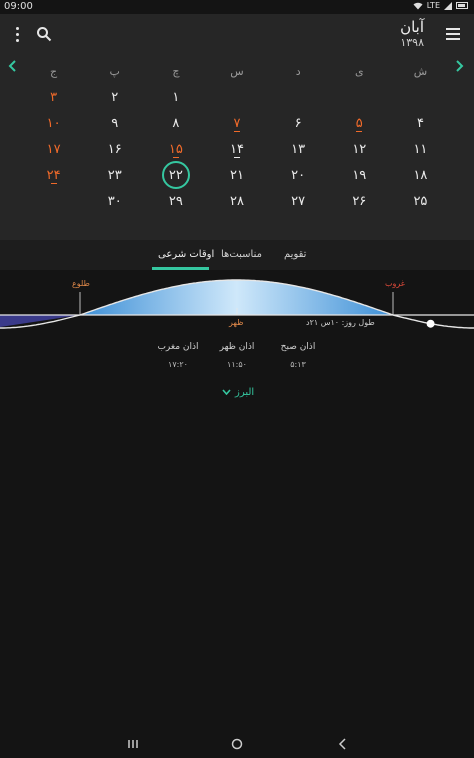 This screenshot has height=758, width=474. Describe the element at coordinates (420, 71) in the screenshot. I see `weekday-header: ش` at that location.